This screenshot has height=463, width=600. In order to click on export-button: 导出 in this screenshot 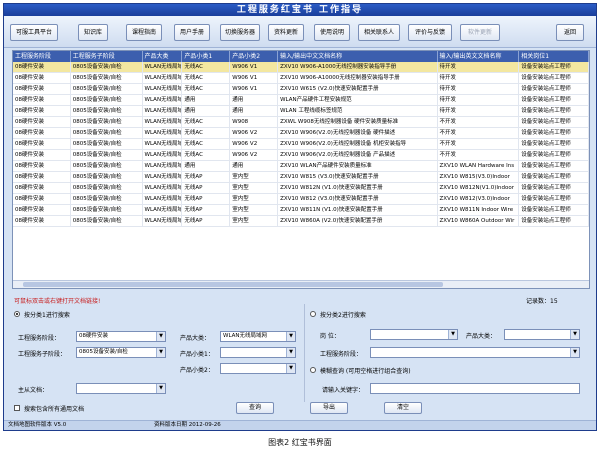, I will do `click(329, 408)`.